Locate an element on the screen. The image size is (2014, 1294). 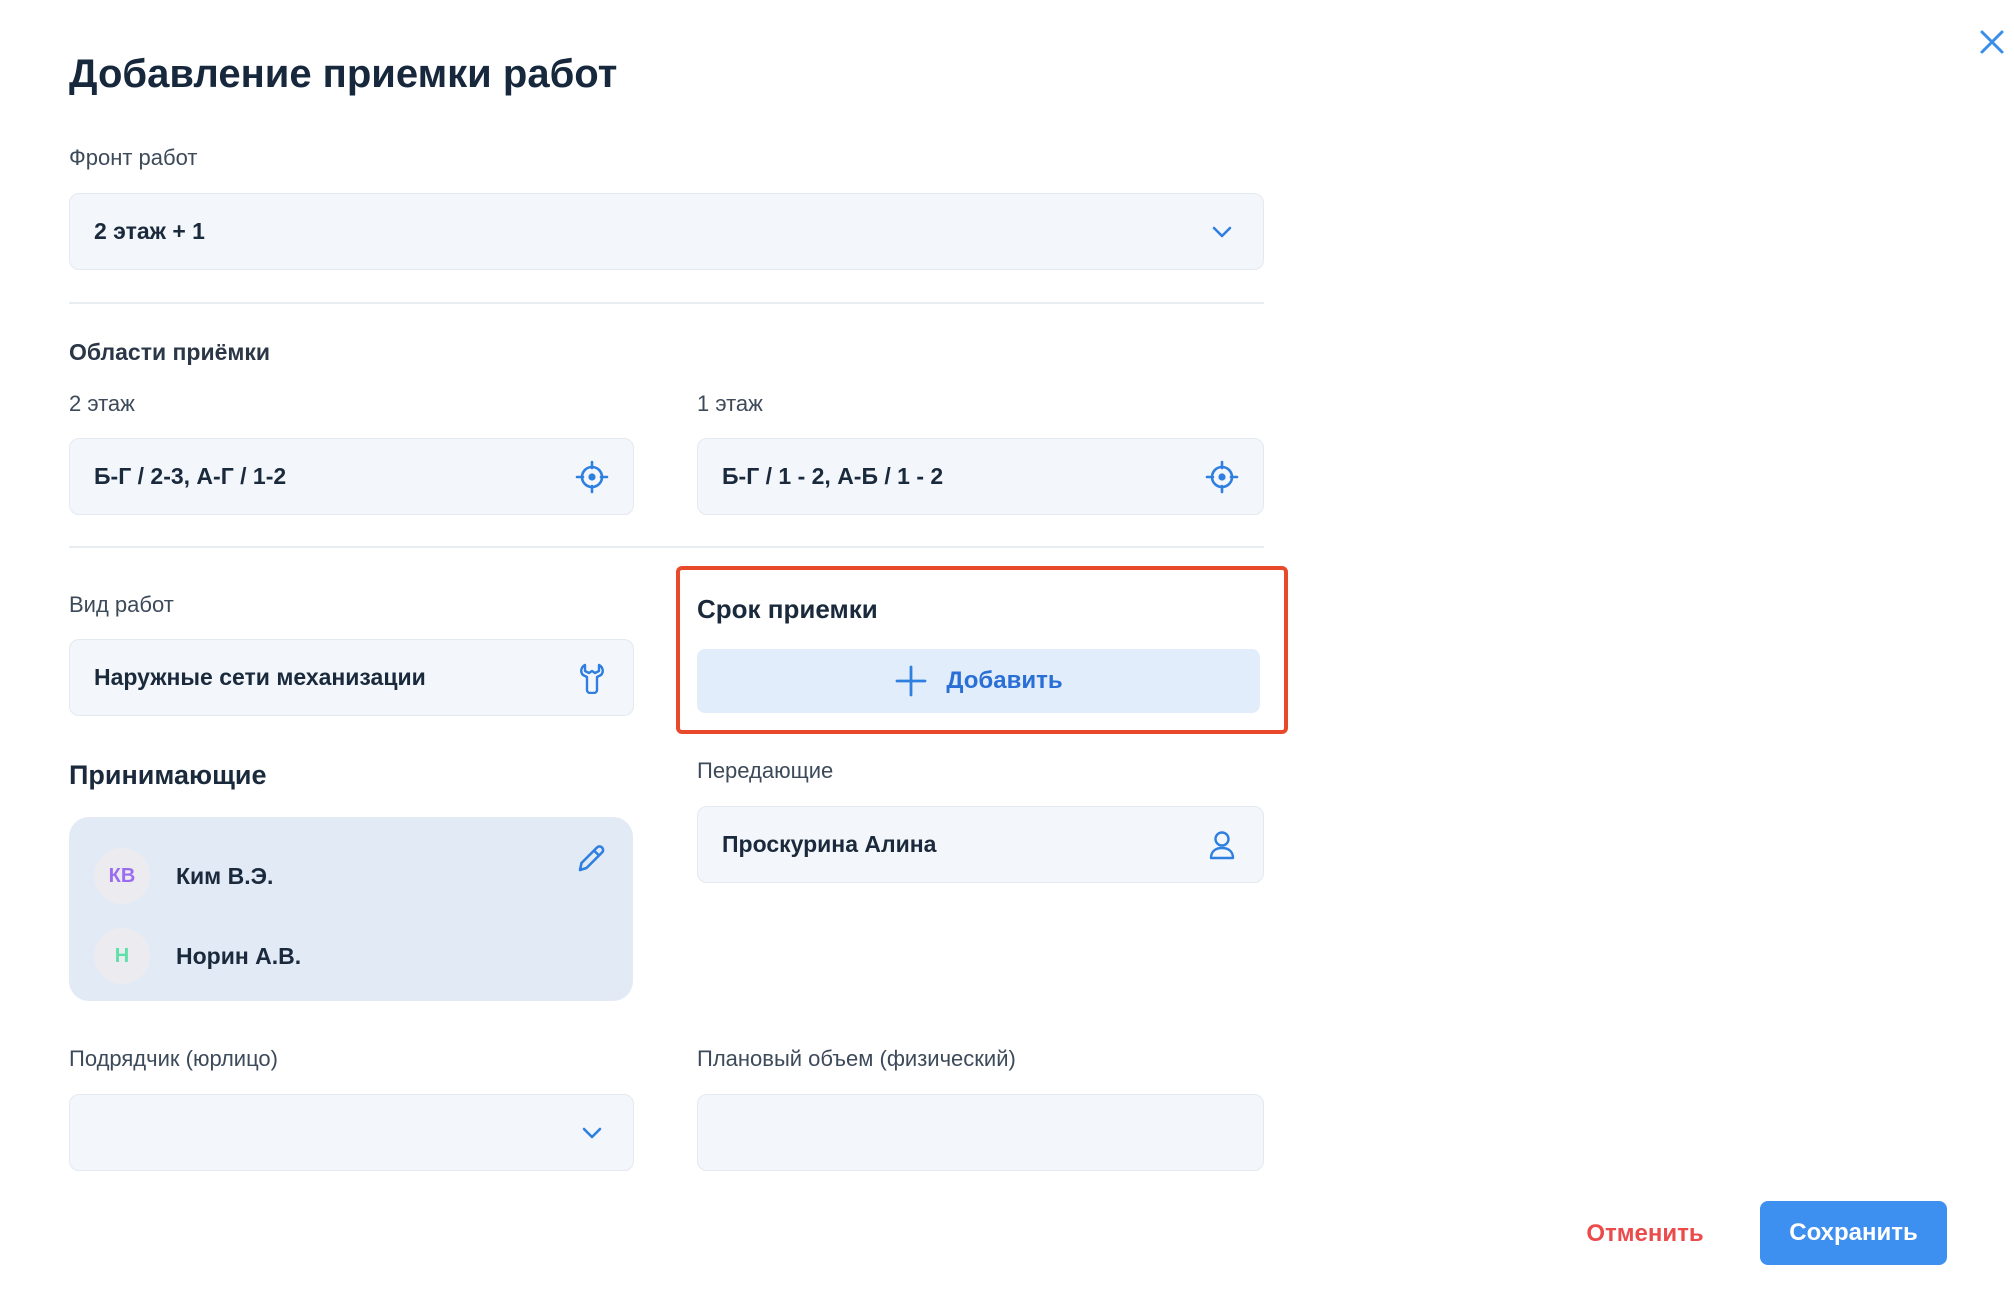
receiver-name: Норин А.В. is located at coordinates (239, 955).